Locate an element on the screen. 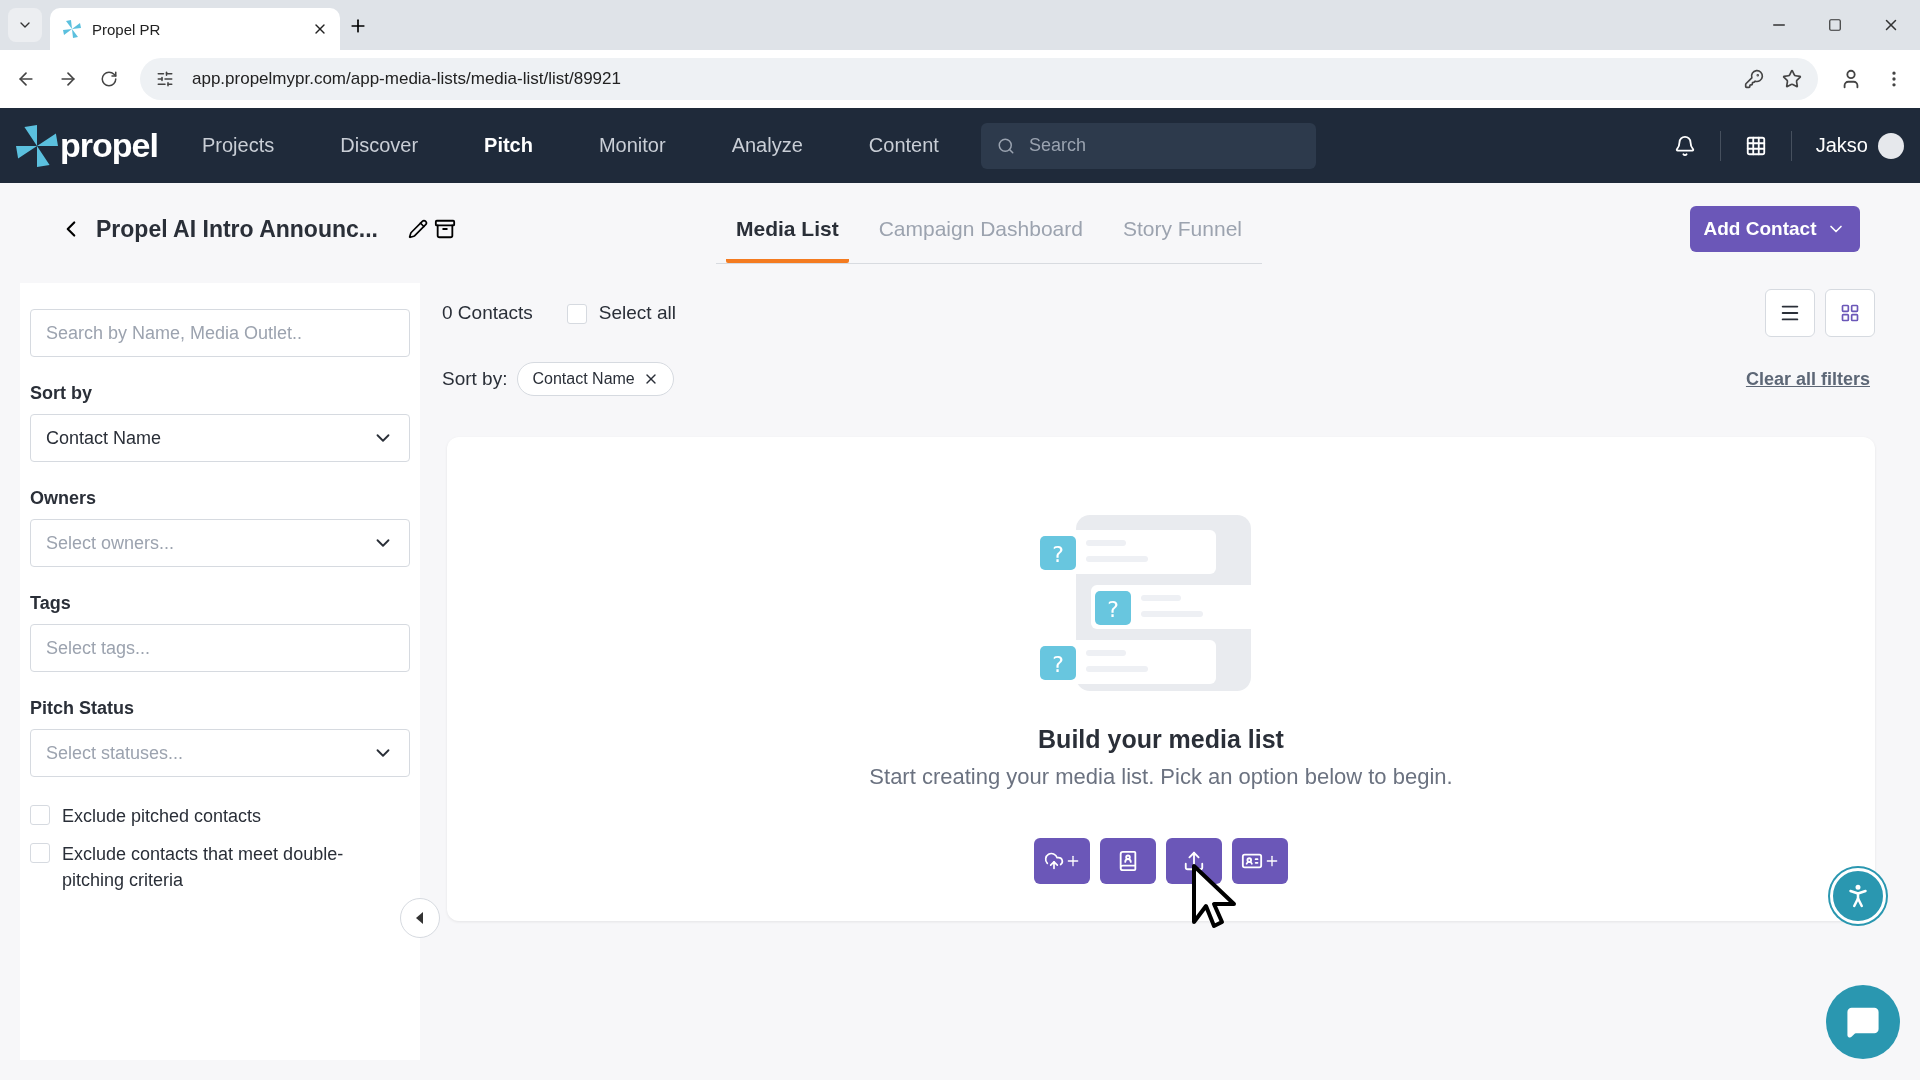 Image resolution: width=1920 pixels, height=1080 pixels. pencil-icon is located at coordinates (417, 229).